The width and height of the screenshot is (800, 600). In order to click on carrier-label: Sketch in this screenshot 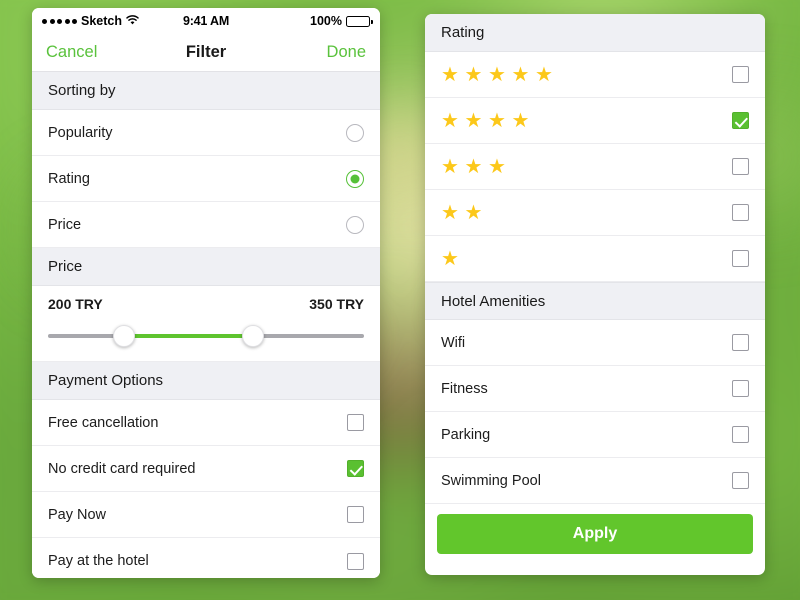, I will do `click(101, 21)`.